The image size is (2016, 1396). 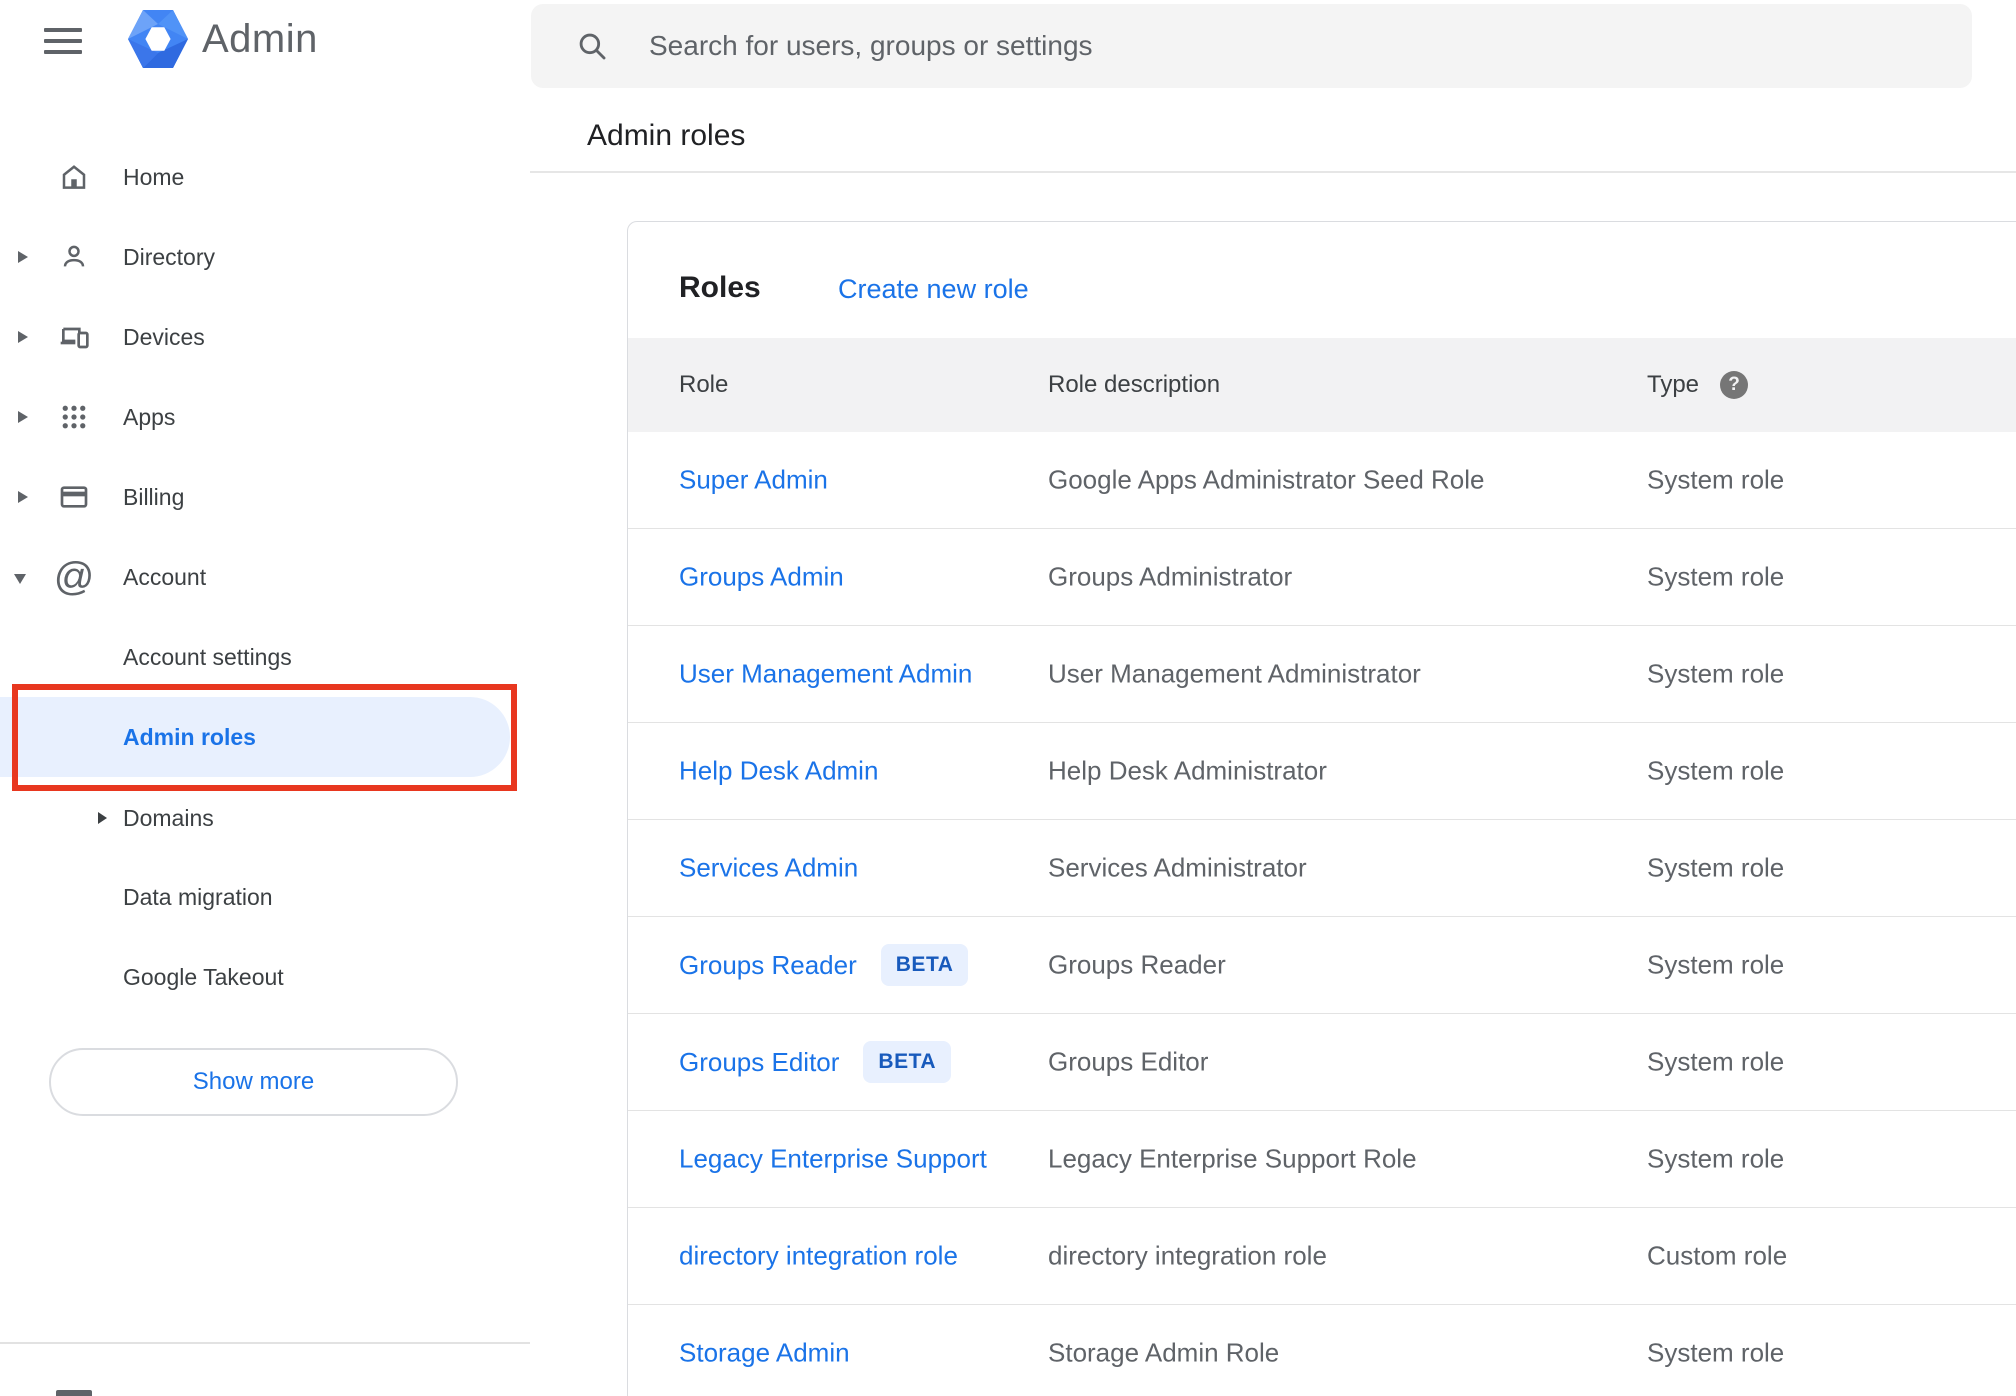 I want to click on apps-grid-icon, so click(x=74, y=417).